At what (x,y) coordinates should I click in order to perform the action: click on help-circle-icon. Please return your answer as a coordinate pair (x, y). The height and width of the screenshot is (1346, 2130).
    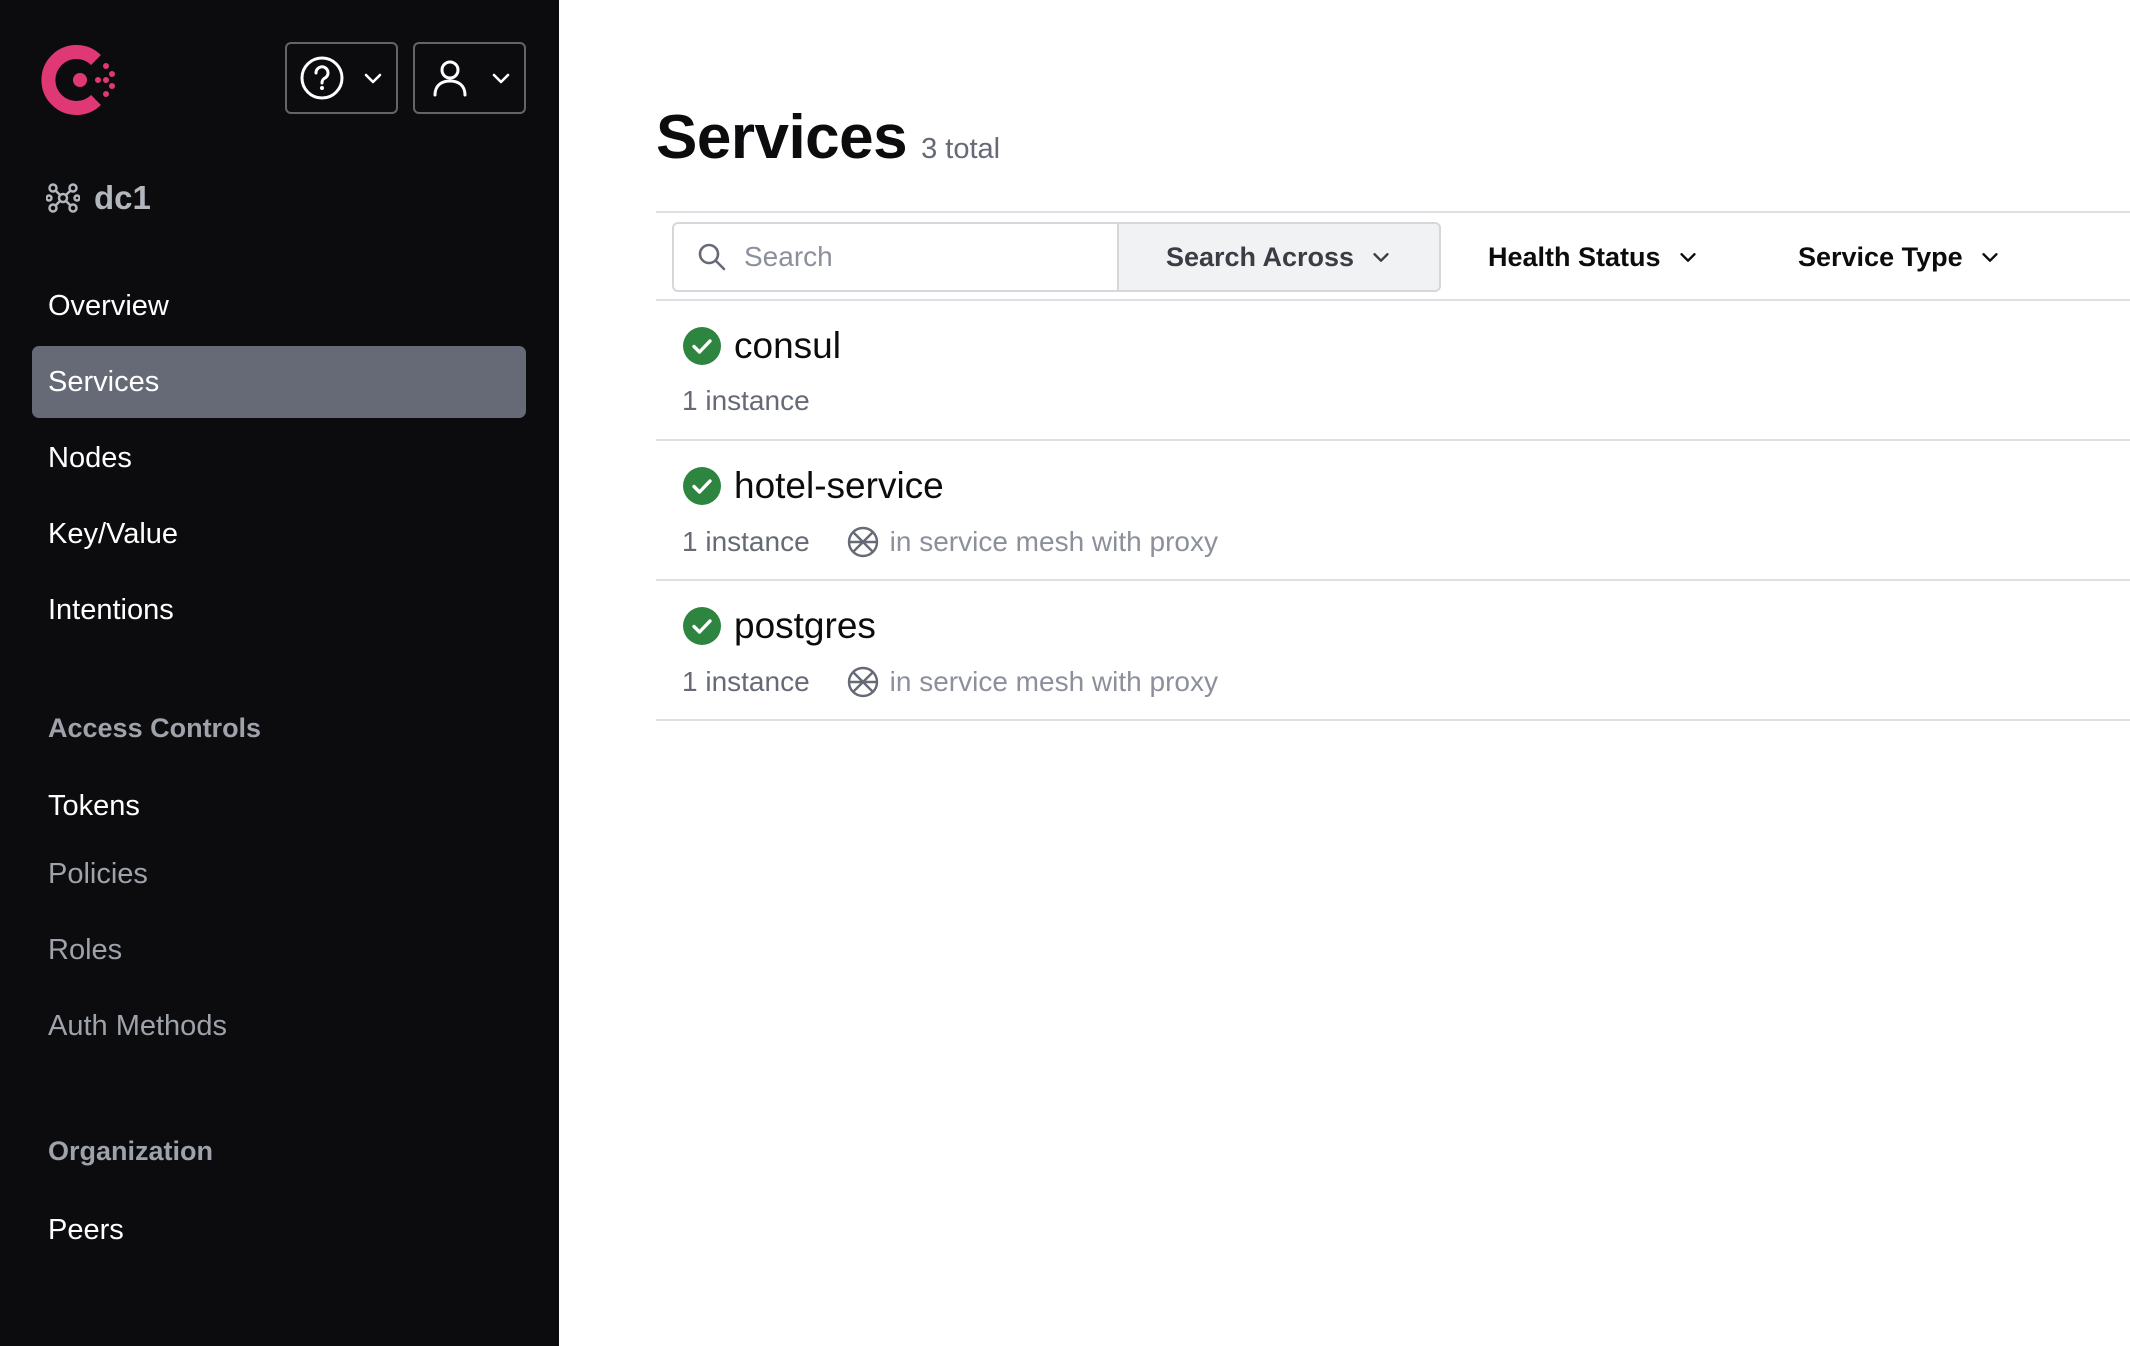
    Looking at the image, I should click on (322, 78).